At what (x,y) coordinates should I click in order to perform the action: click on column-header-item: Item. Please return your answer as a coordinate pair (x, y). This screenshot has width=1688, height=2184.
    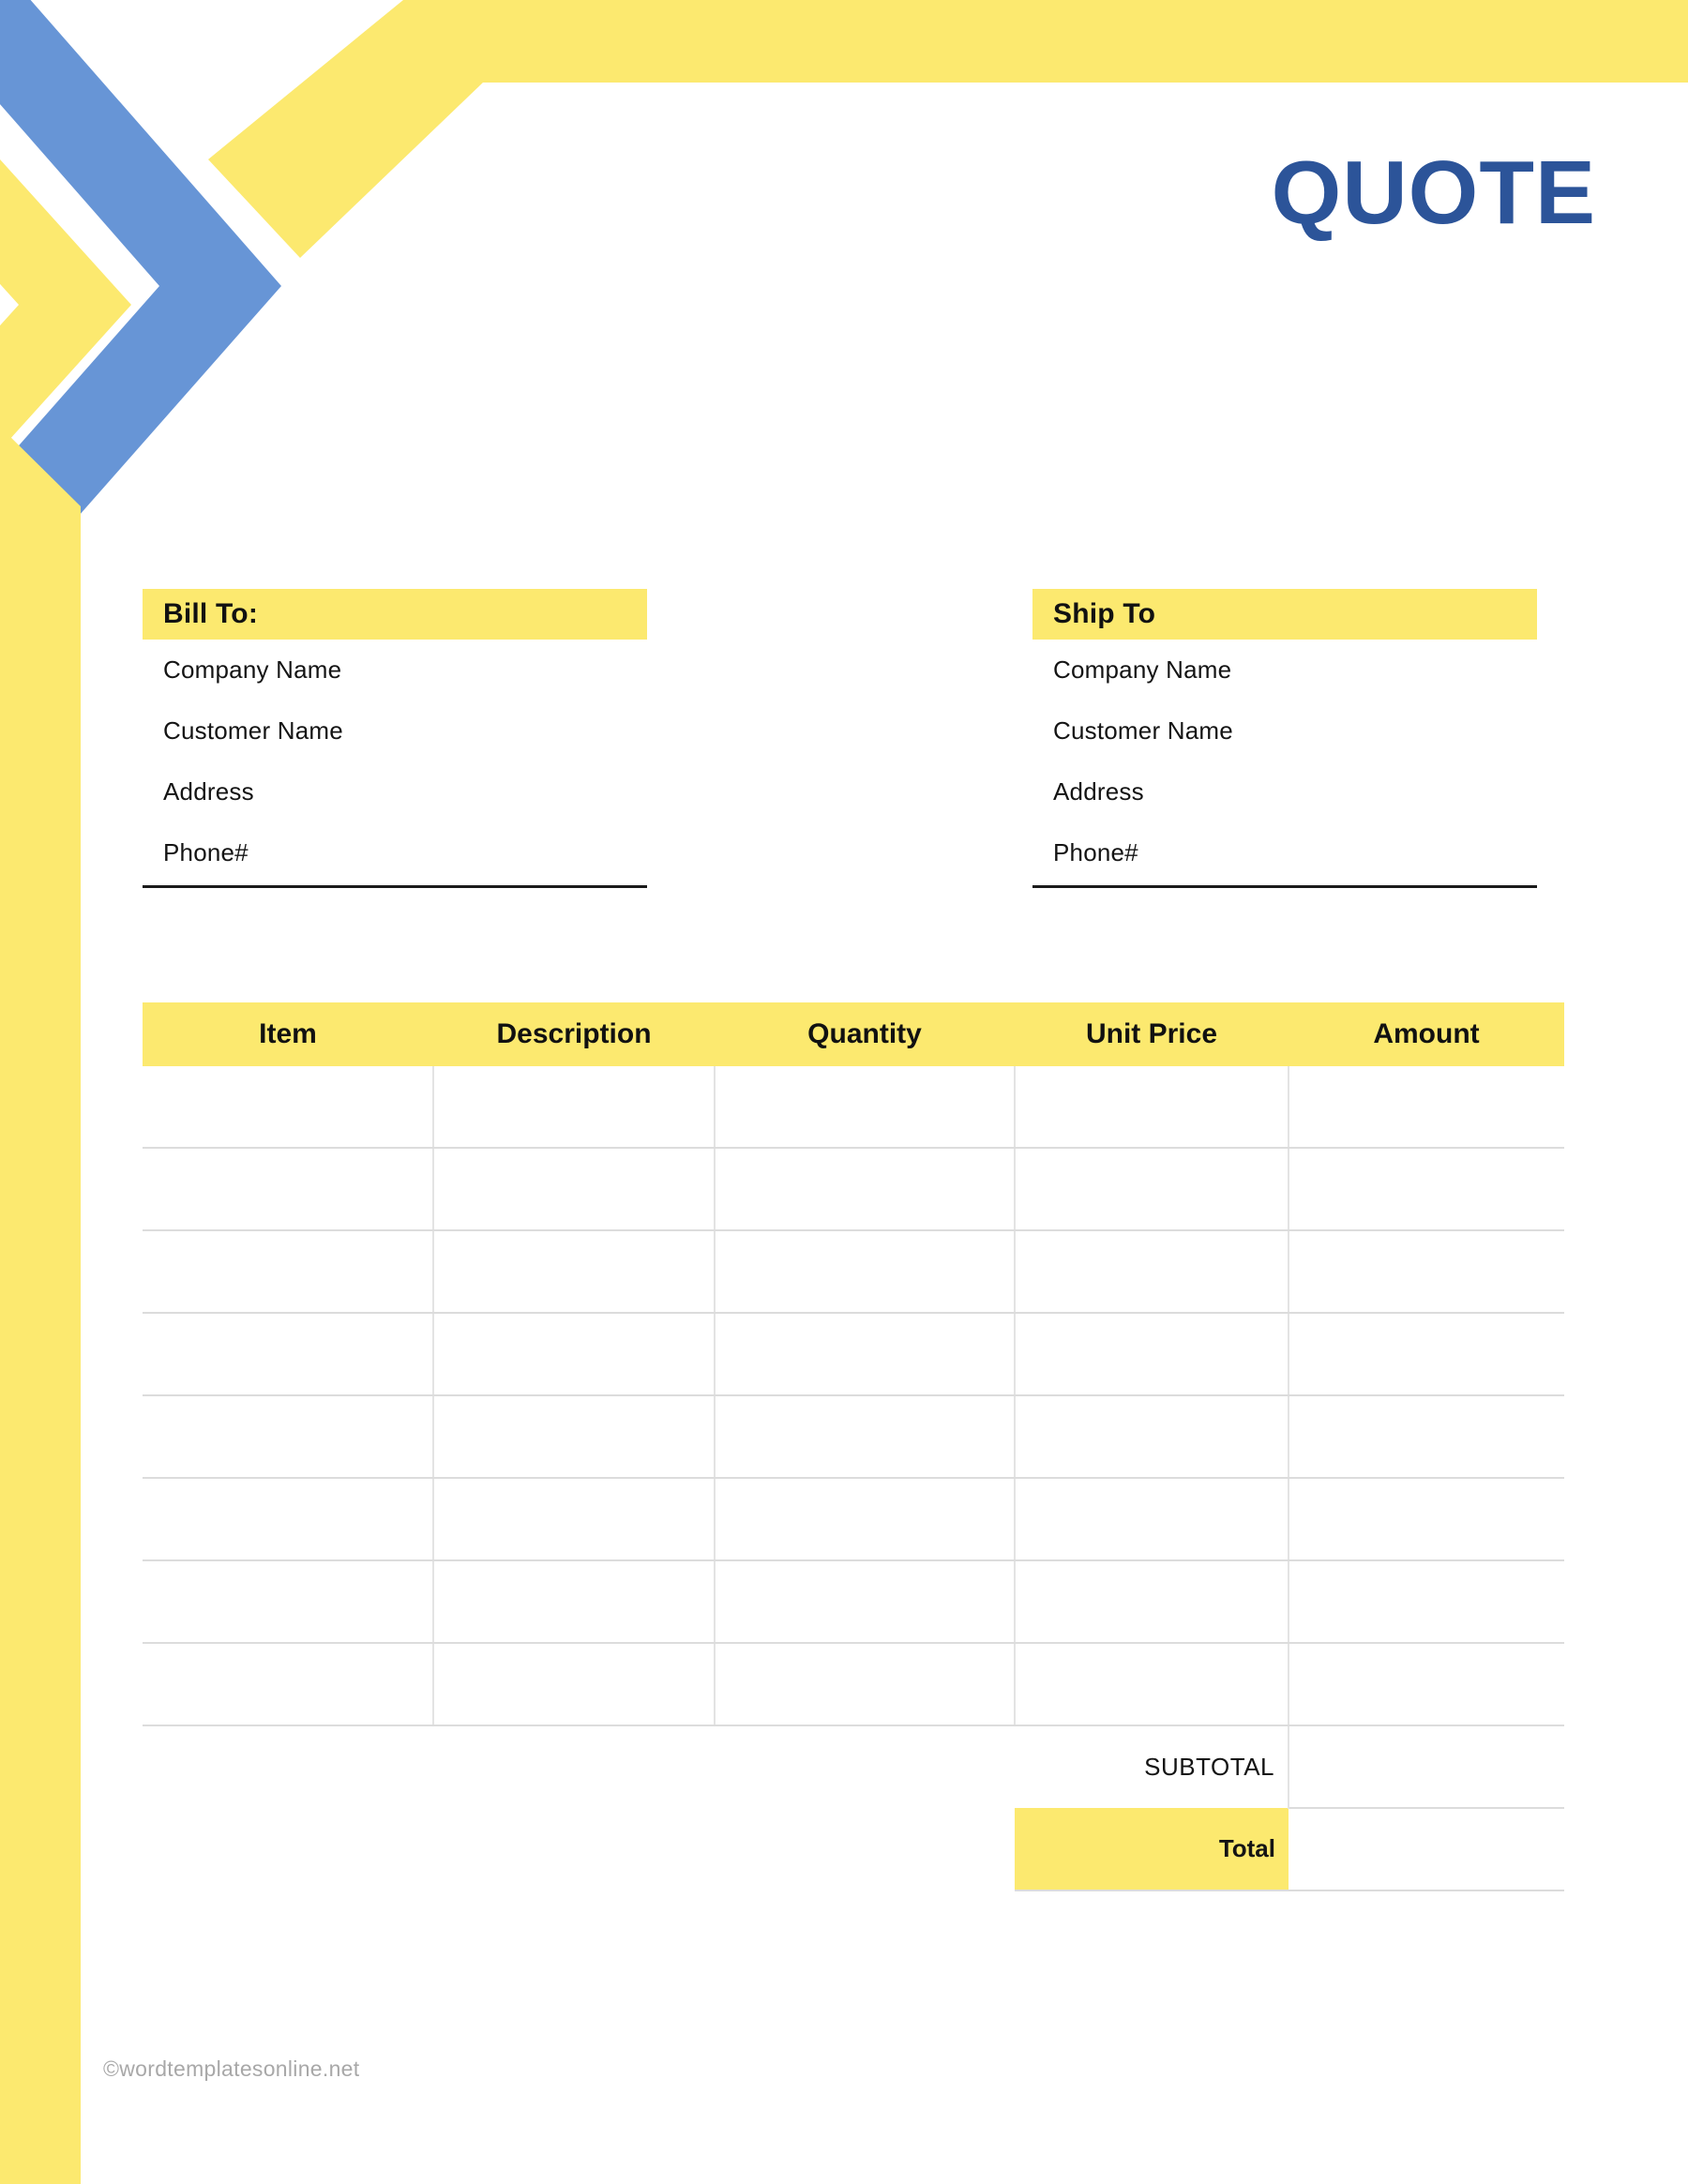
    Looking at the image, I should click on (288, 1034).